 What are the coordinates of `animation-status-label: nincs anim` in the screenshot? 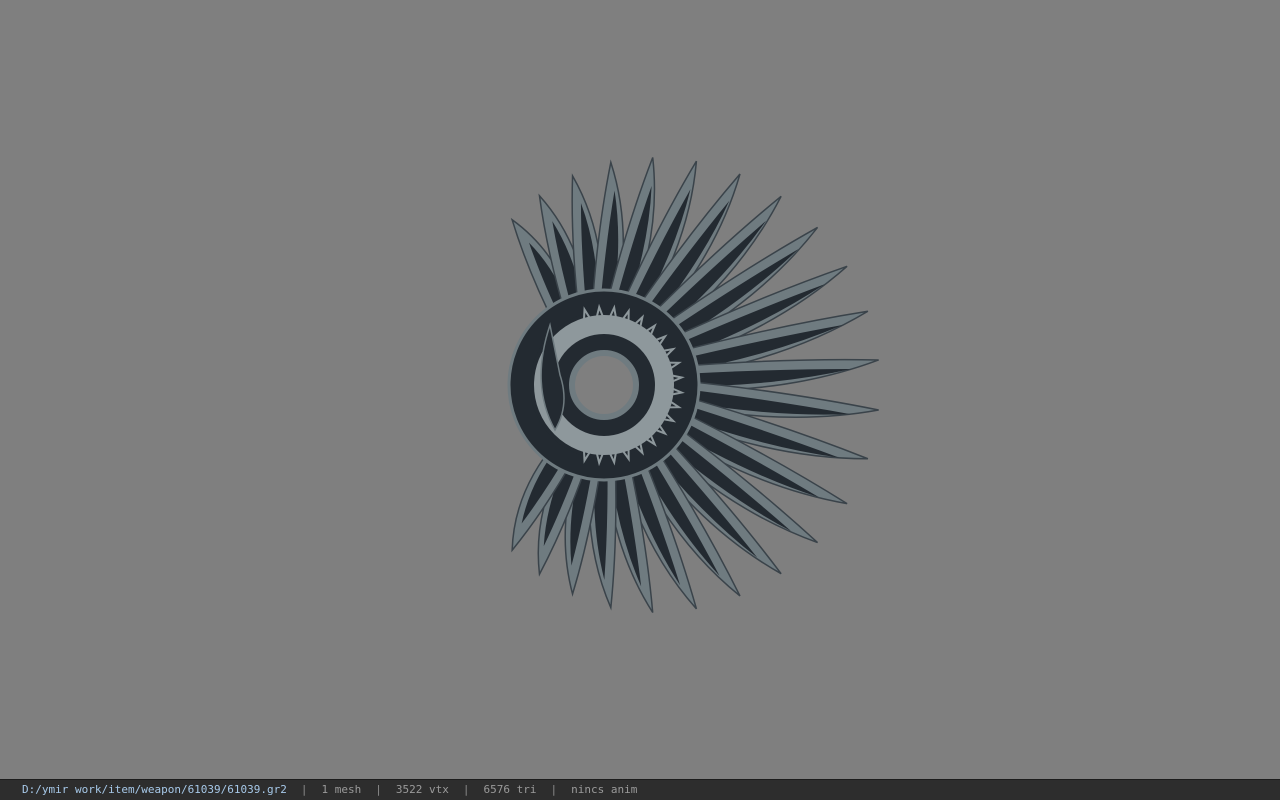 It's located at (604, 789).